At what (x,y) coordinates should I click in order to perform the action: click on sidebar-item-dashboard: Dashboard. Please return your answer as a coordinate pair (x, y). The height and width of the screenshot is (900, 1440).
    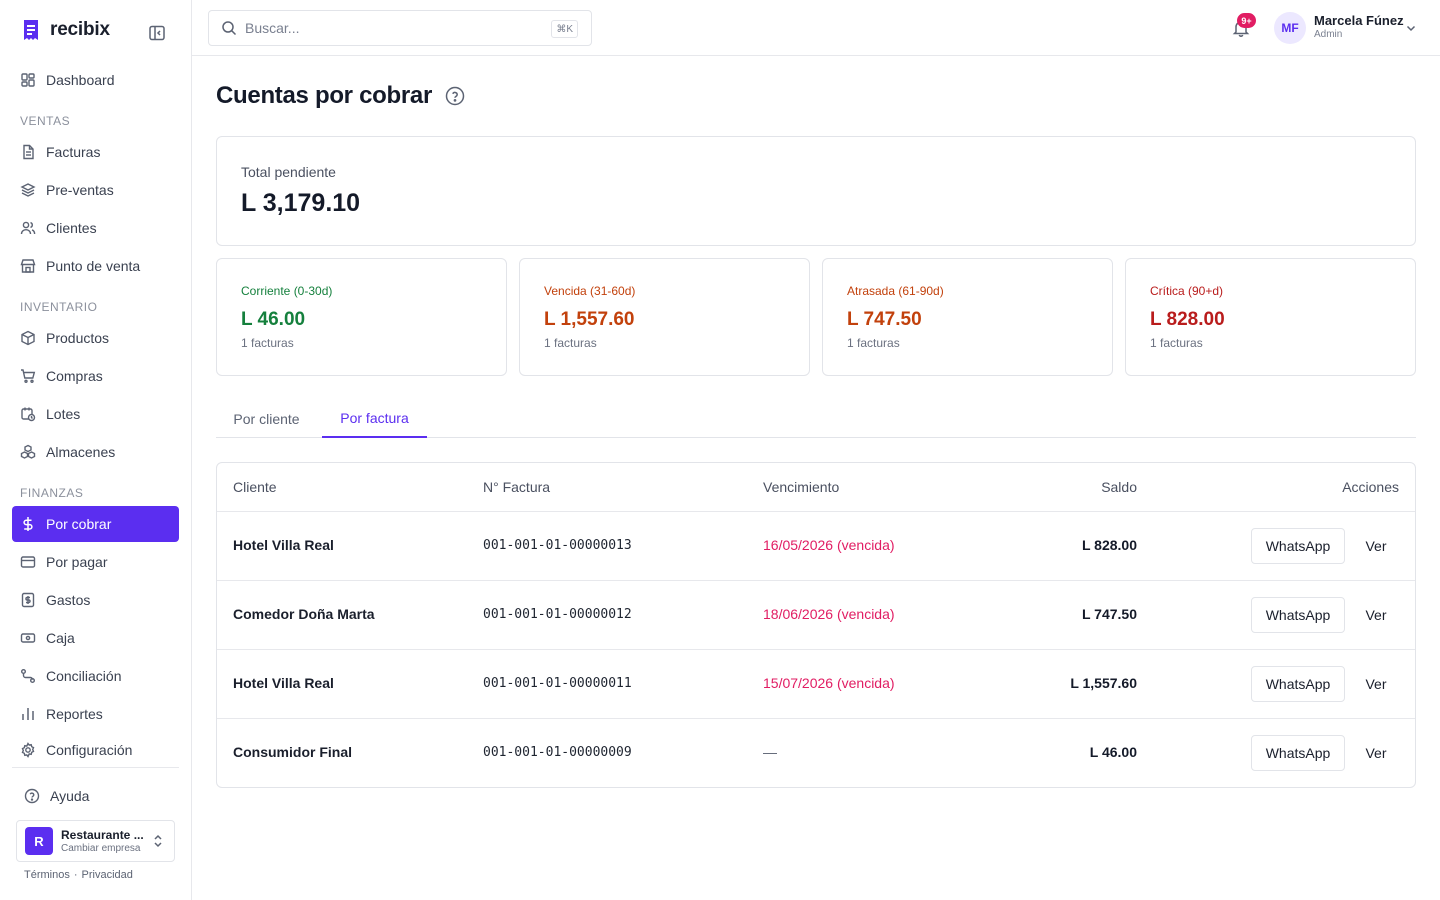
    Looking at the image, I should click on (95, 80).